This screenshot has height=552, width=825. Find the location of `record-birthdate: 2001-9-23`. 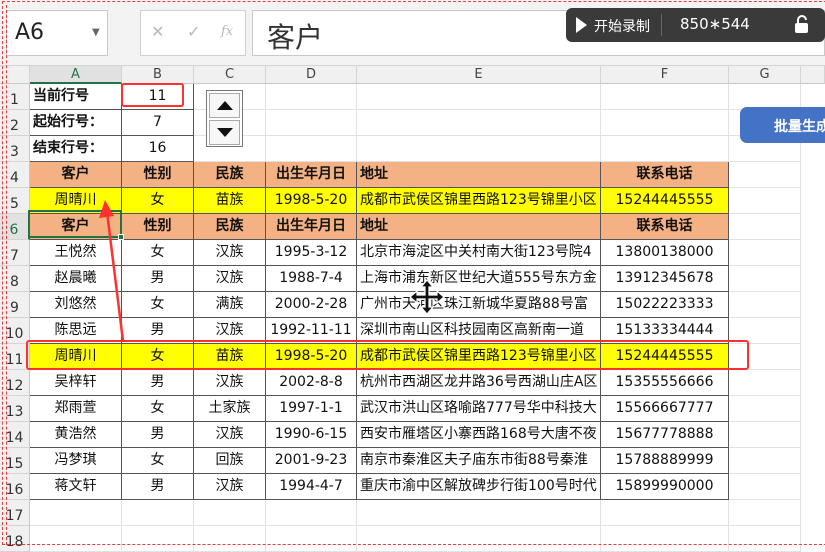

record-birthdate: 2001-9-23 is located at coordinates (311, 461).